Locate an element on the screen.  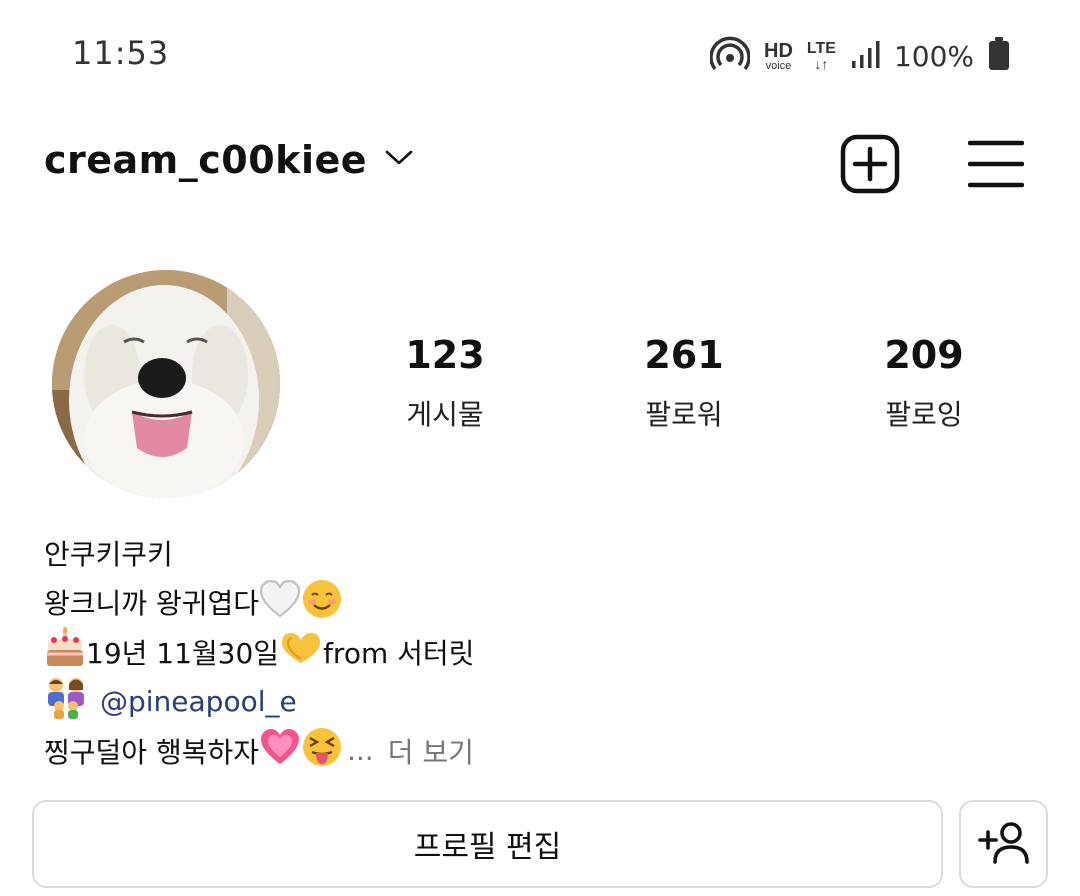
following-count: 209 is located at coordinates (924, 355).